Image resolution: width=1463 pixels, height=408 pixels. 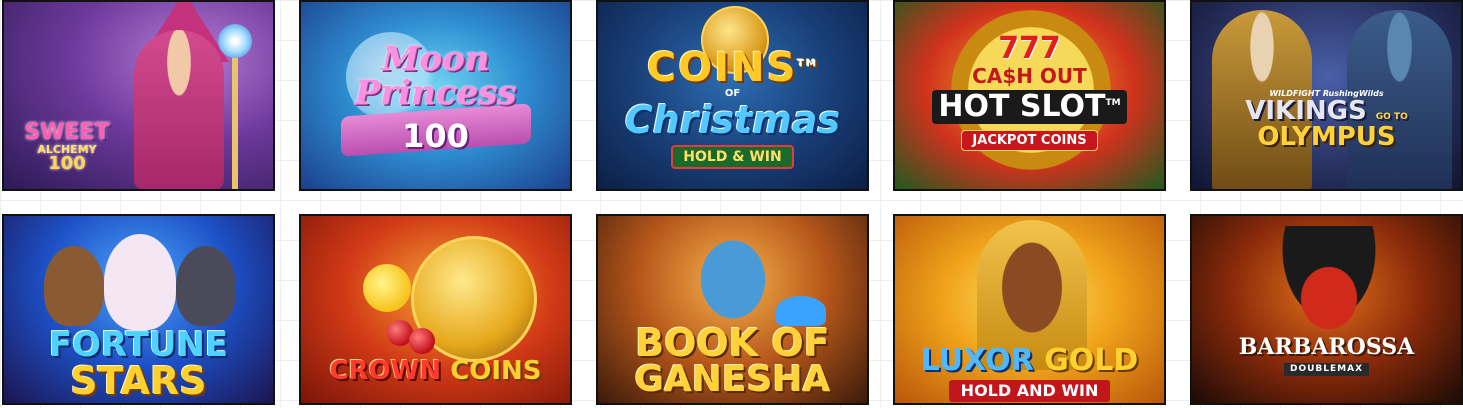 What do you see at coordinates (140, 282) in the screenshot?
I see `cat-character-illustration` at bounding box center [140, 282].